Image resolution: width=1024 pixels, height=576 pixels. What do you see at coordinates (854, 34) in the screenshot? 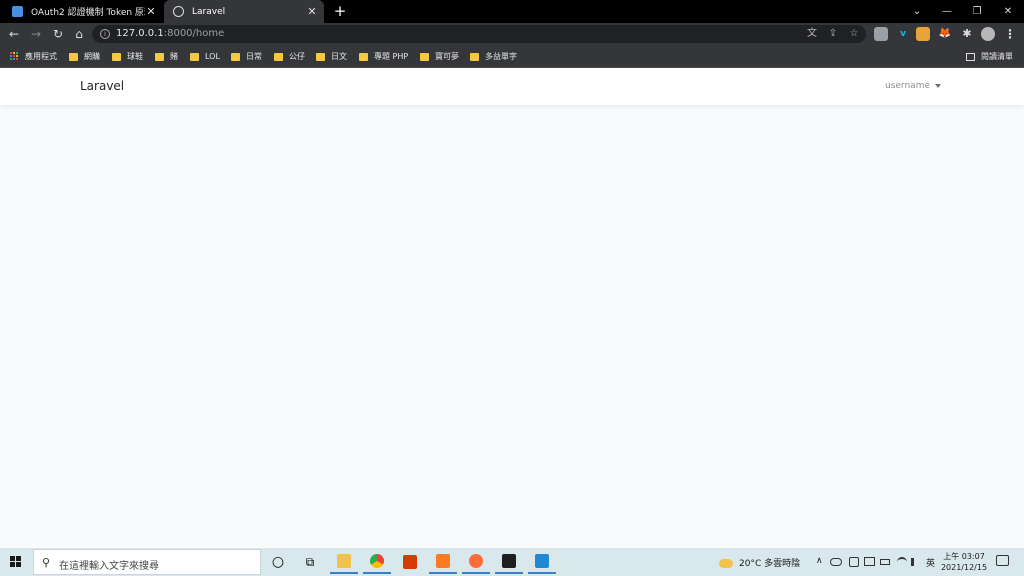
I see `bookmark-star-icon: ☆` at bounding box center [854, 34].